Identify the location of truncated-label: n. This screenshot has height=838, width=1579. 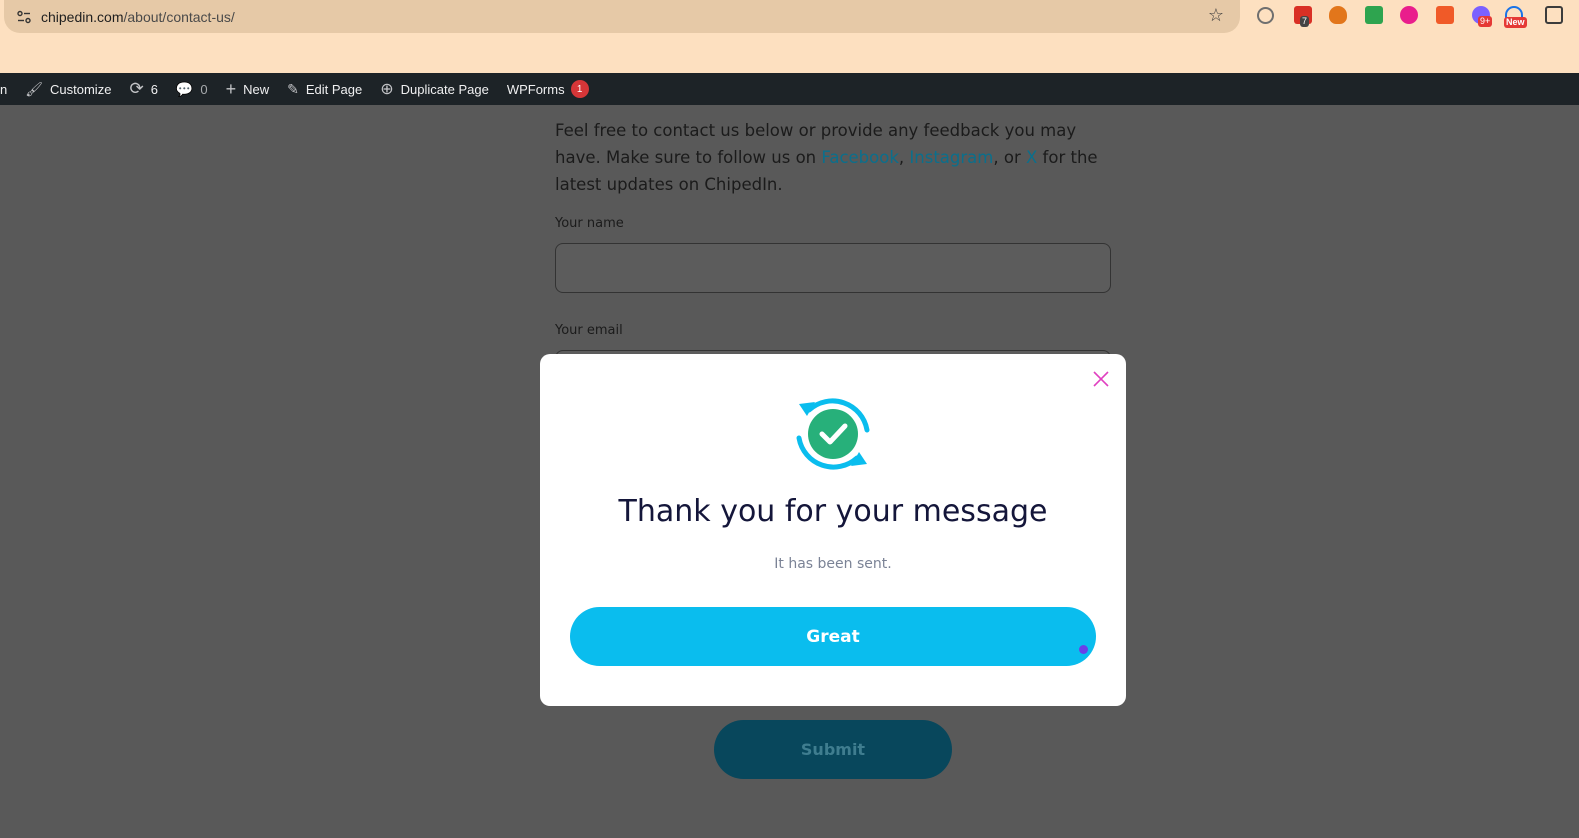
(4, 89).